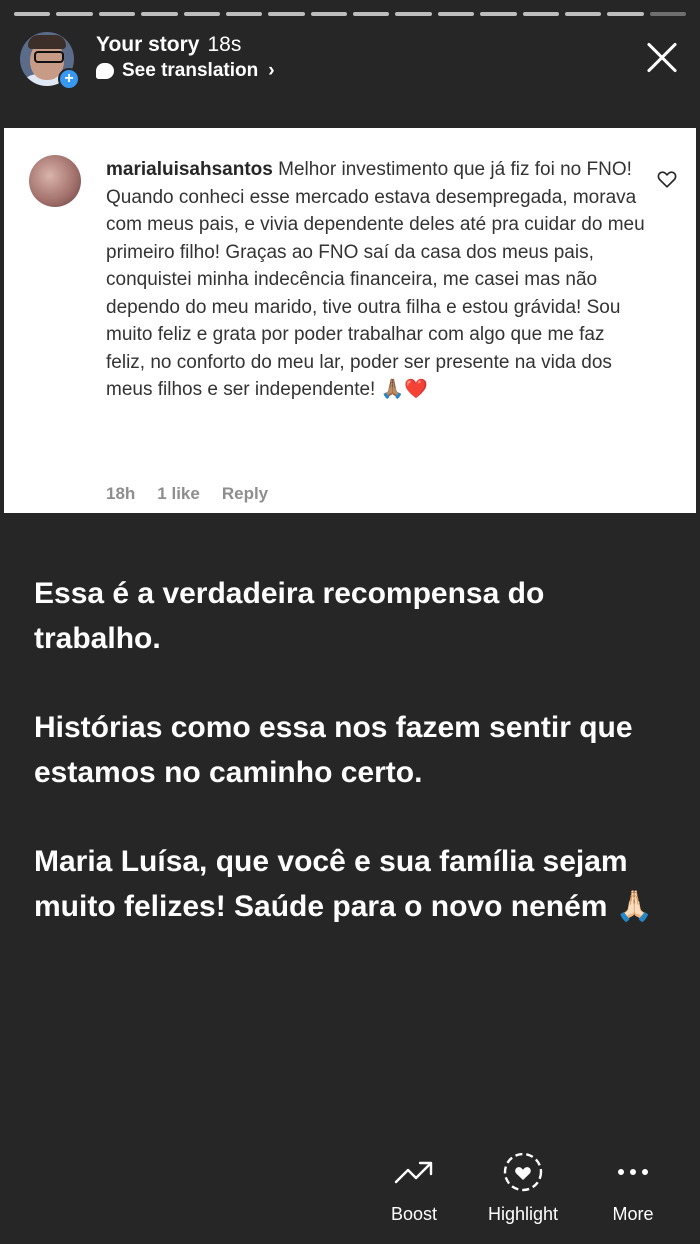 The image size is (700, 1244). Describe the element at coordinates (413, 1172) in the screenshot. I see `trending-up-icon` at that location.